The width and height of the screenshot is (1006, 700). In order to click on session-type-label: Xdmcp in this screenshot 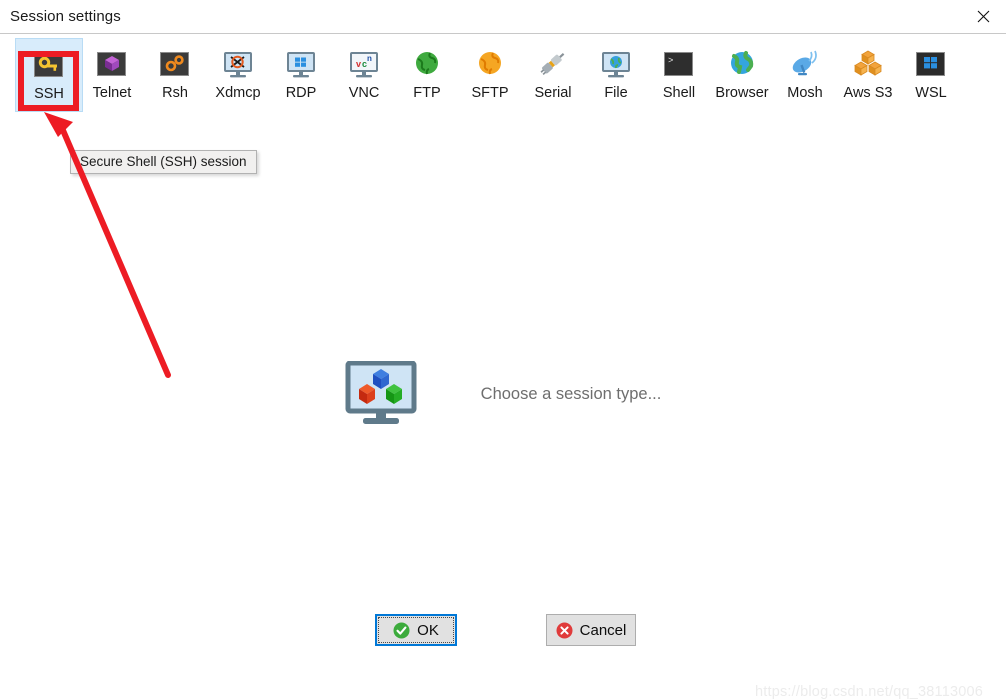, I will do `click(238, 93)`.